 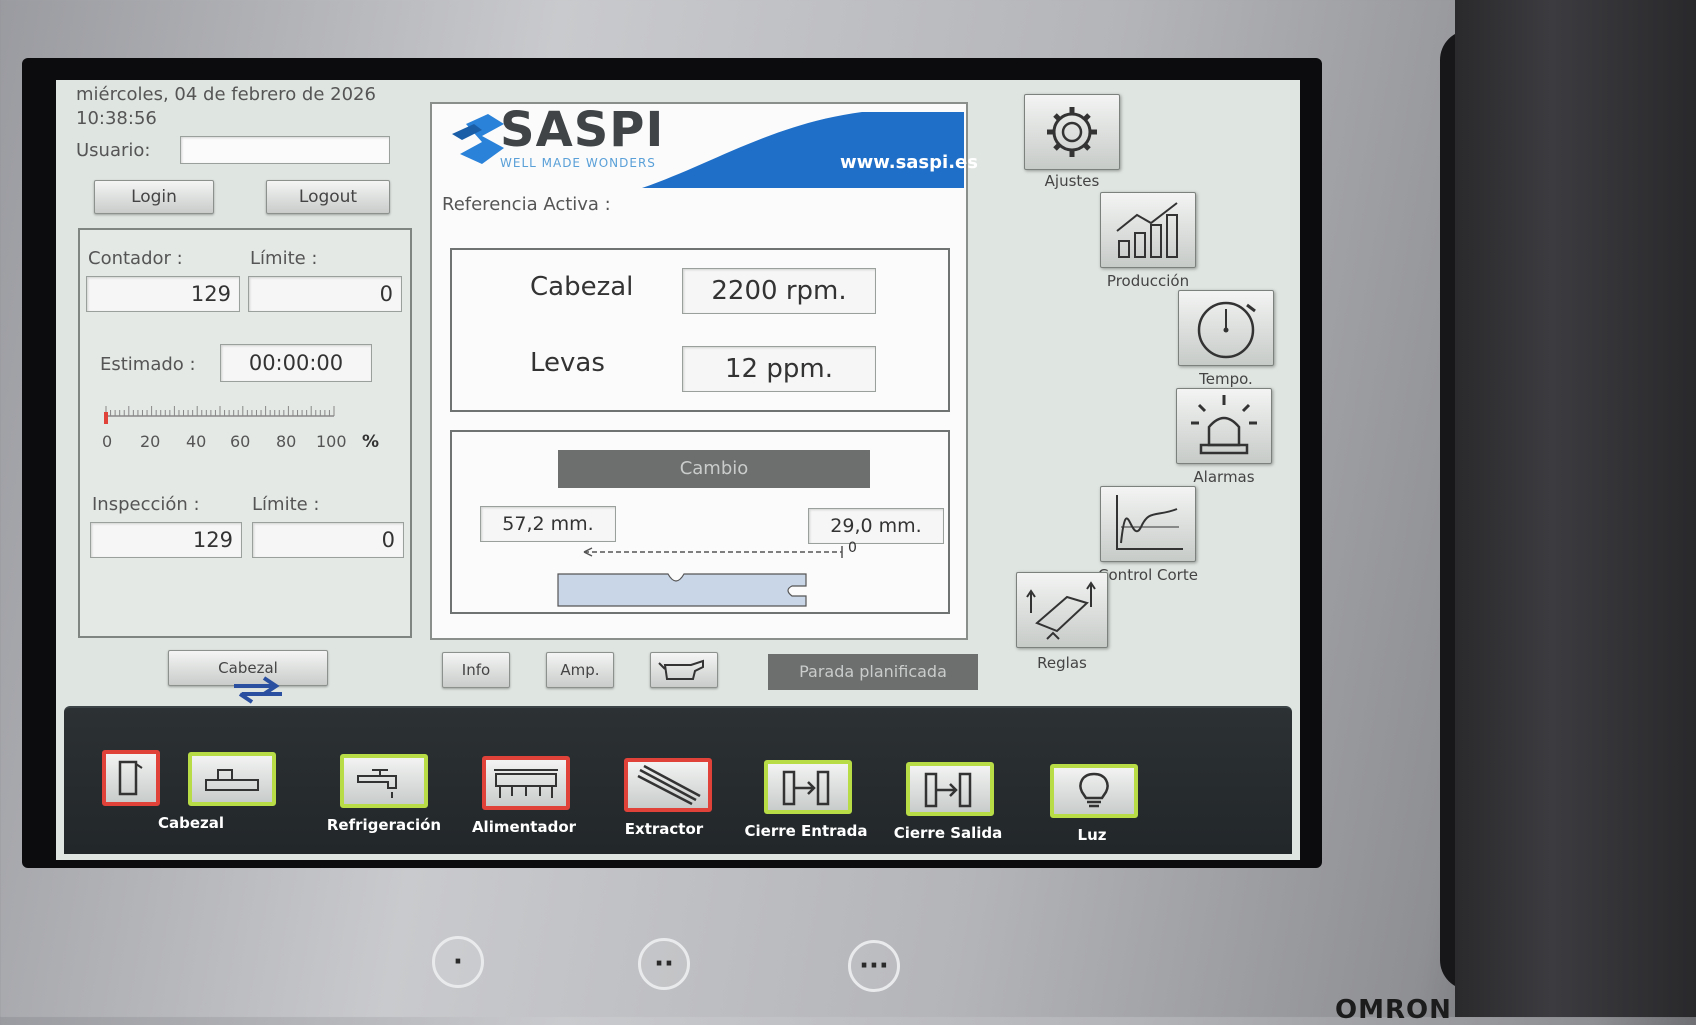 What do you see at coordinates (580, 670) in the screenshot?
I see `amp-button: Amp.` at bounding box center [580, 670].